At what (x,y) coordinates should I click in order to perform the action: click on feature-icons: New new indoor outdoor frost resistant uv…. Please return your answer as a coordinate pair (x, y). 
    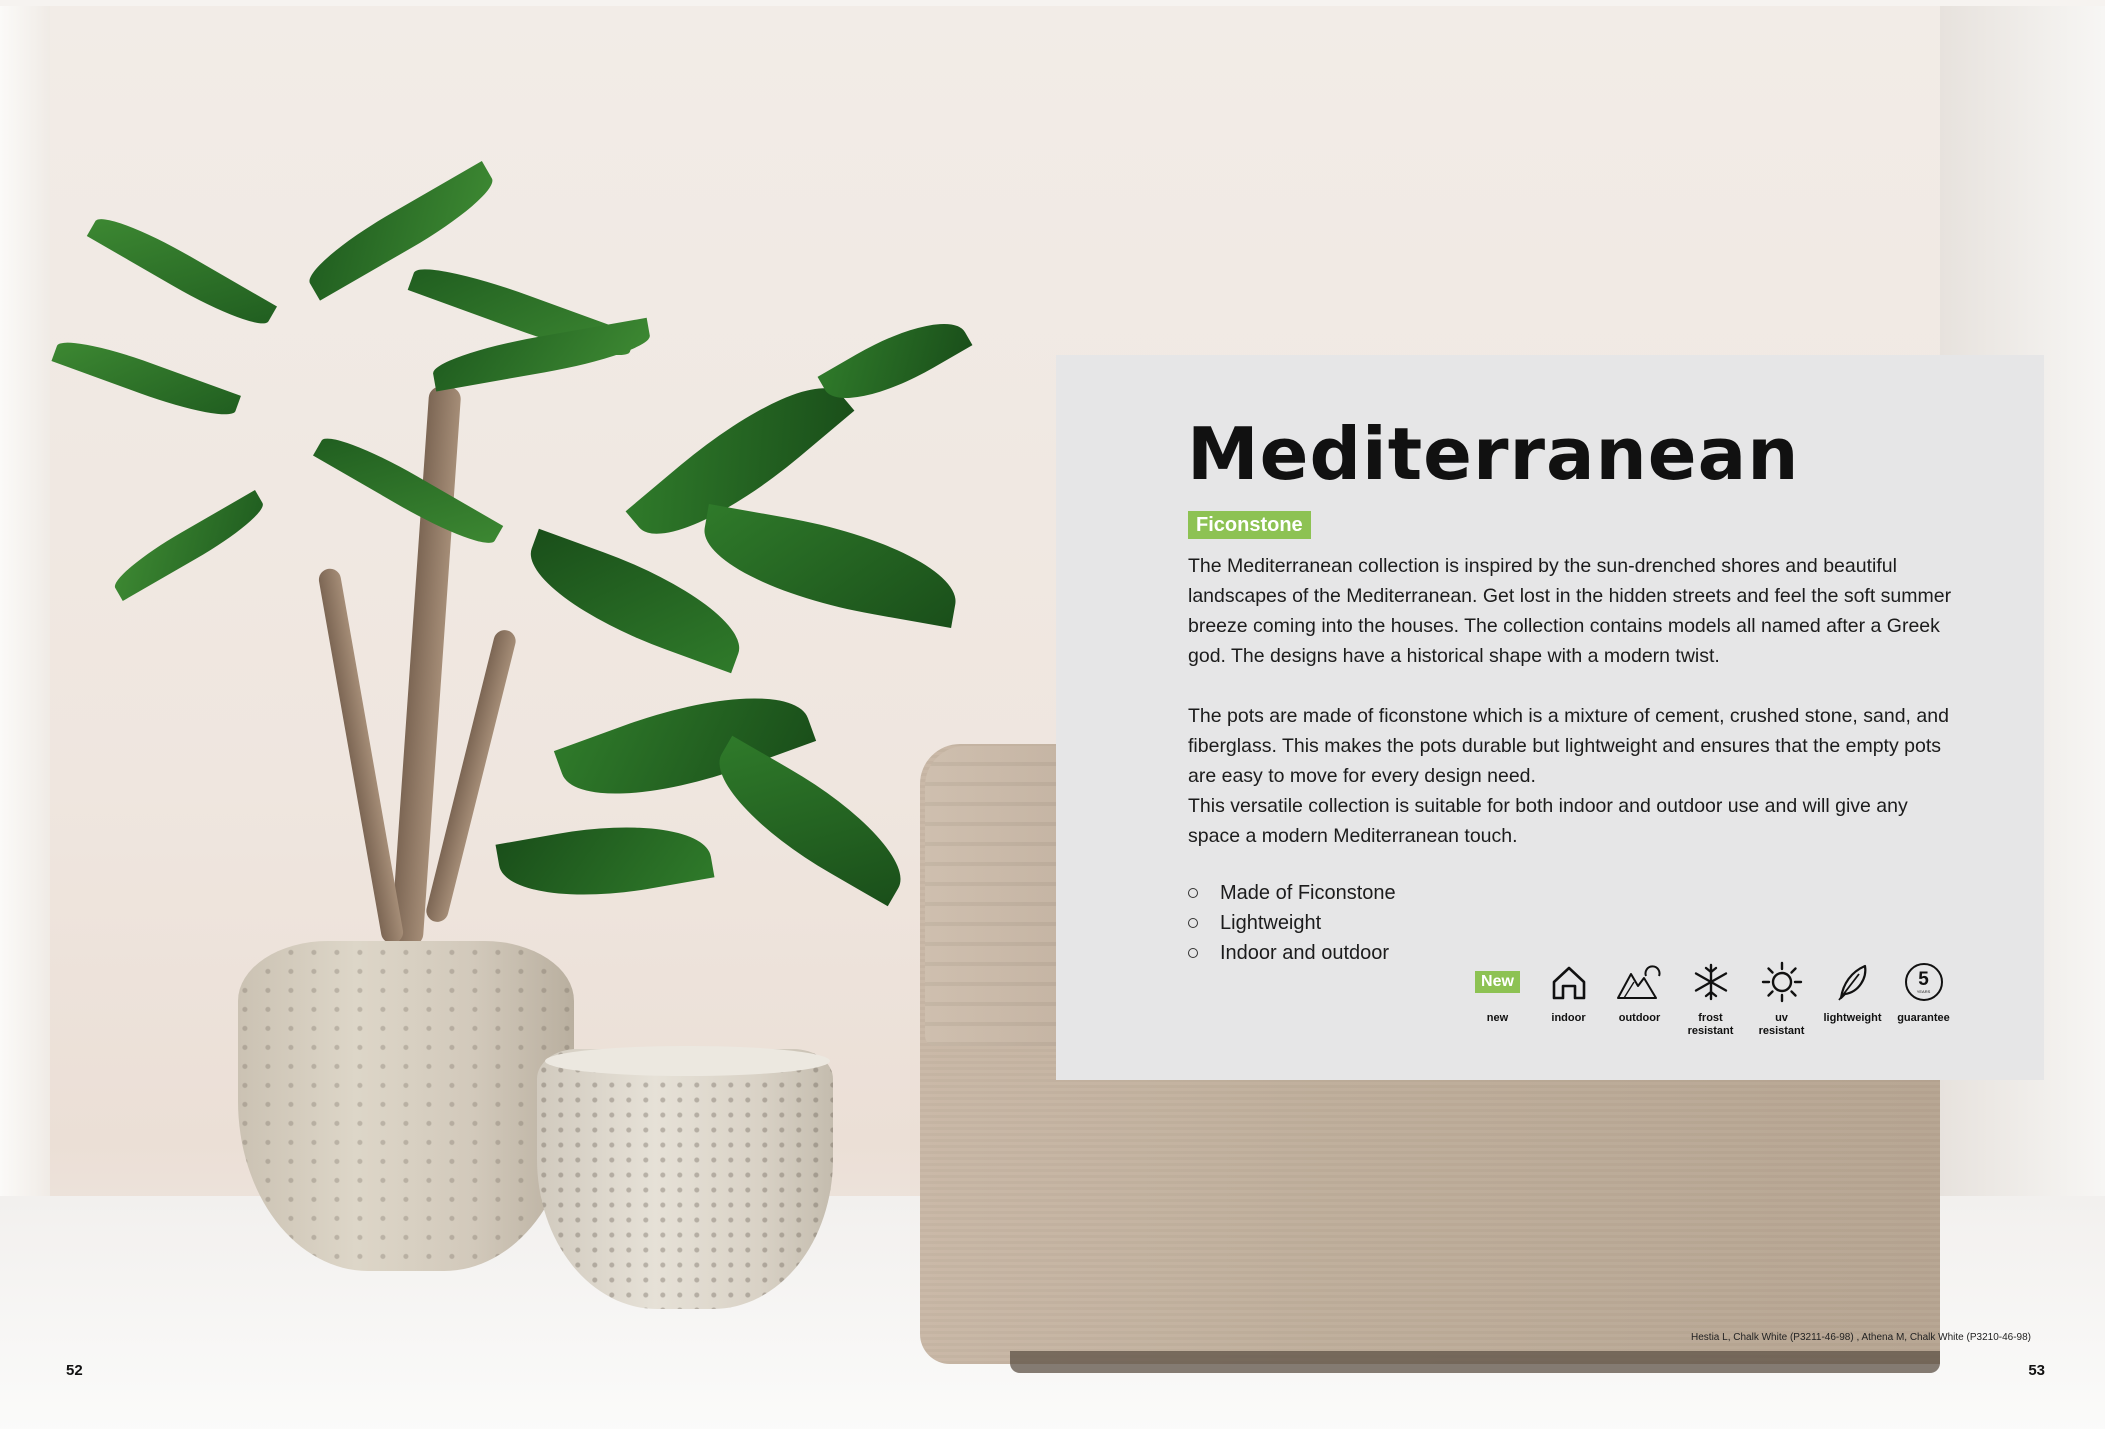
    Looking at the image, I should click on (1710, 998).